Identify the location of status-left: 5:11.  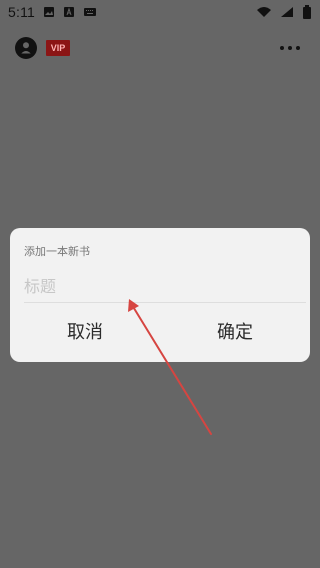
(52, 12).